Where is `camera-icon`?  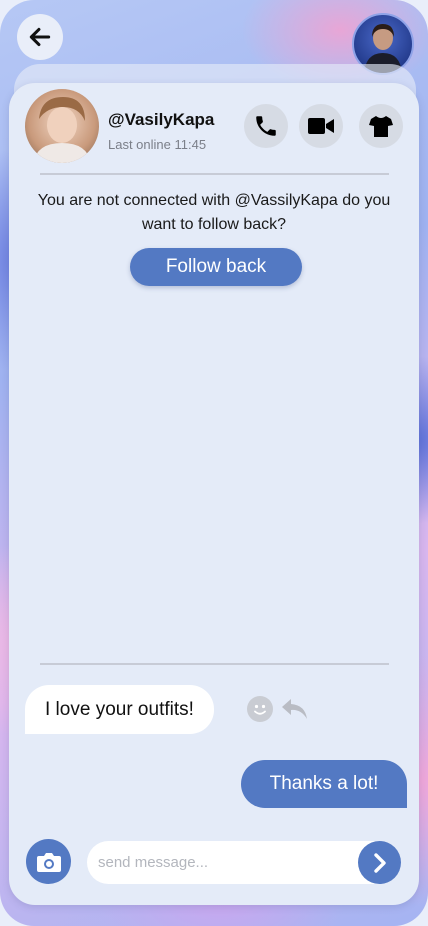
camera-icon is located at coordinates (48, 862).